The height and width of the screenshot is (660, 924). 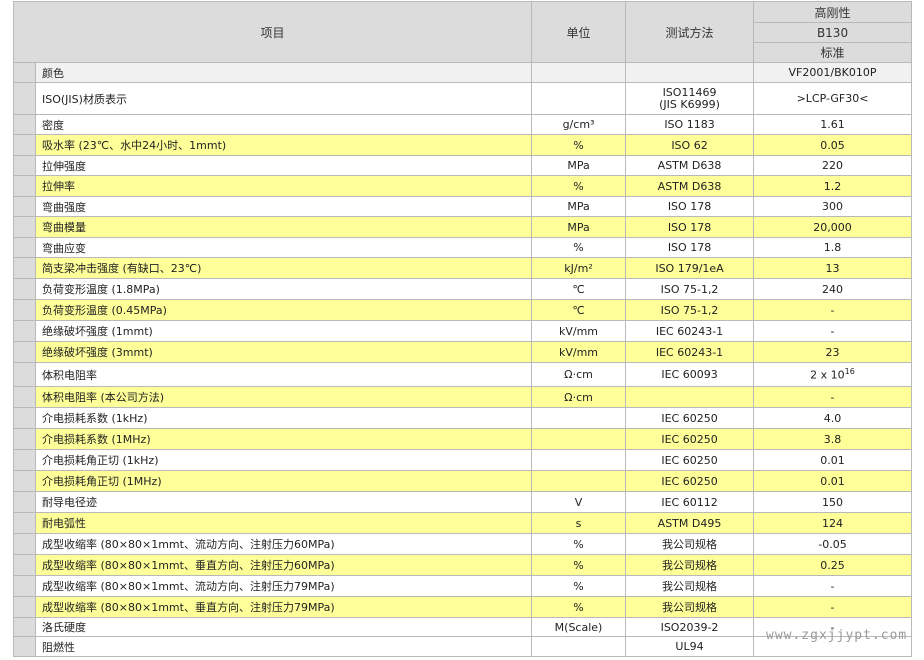 What do you see at coordinates (833, 124) in the screenshot?
I see `property-value: 1.61` at bounding box center [833, 124].